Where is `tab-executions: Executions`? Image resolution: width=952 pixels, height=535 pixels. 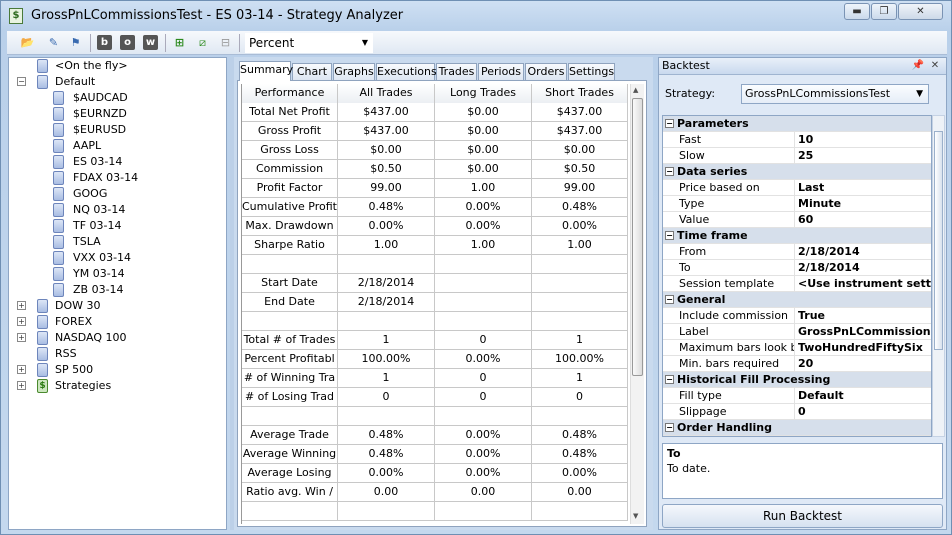
tab-executions: Executions is located at coordinates (406, 71).